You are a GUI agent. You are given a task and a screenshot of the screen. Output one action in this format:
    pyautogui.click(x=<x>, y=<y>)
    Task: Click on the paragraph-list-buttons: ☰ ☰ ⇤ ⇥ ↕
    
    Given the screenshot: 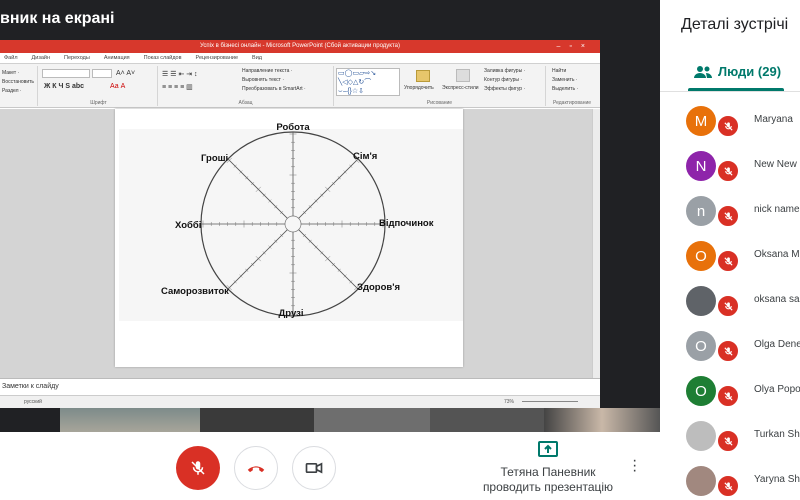 What is the action you would take?
    pyautogui.click(x=180, y=74)
    